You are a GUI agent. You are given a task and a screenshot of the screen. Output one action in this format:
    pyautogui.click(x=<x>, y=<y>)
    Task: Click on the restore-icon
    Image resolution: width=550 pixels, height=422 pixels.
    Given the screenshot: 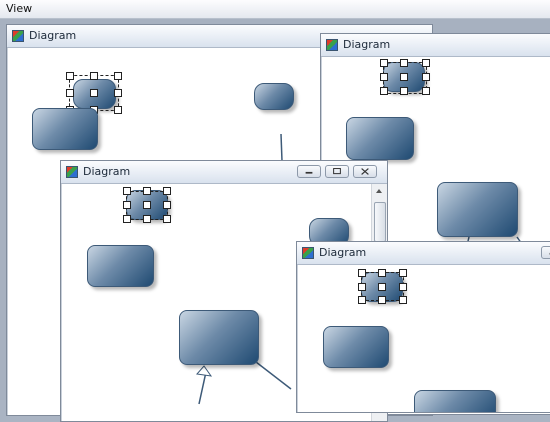 What is the action you would take?
    pyautogui.click(x=337, y=171)
    